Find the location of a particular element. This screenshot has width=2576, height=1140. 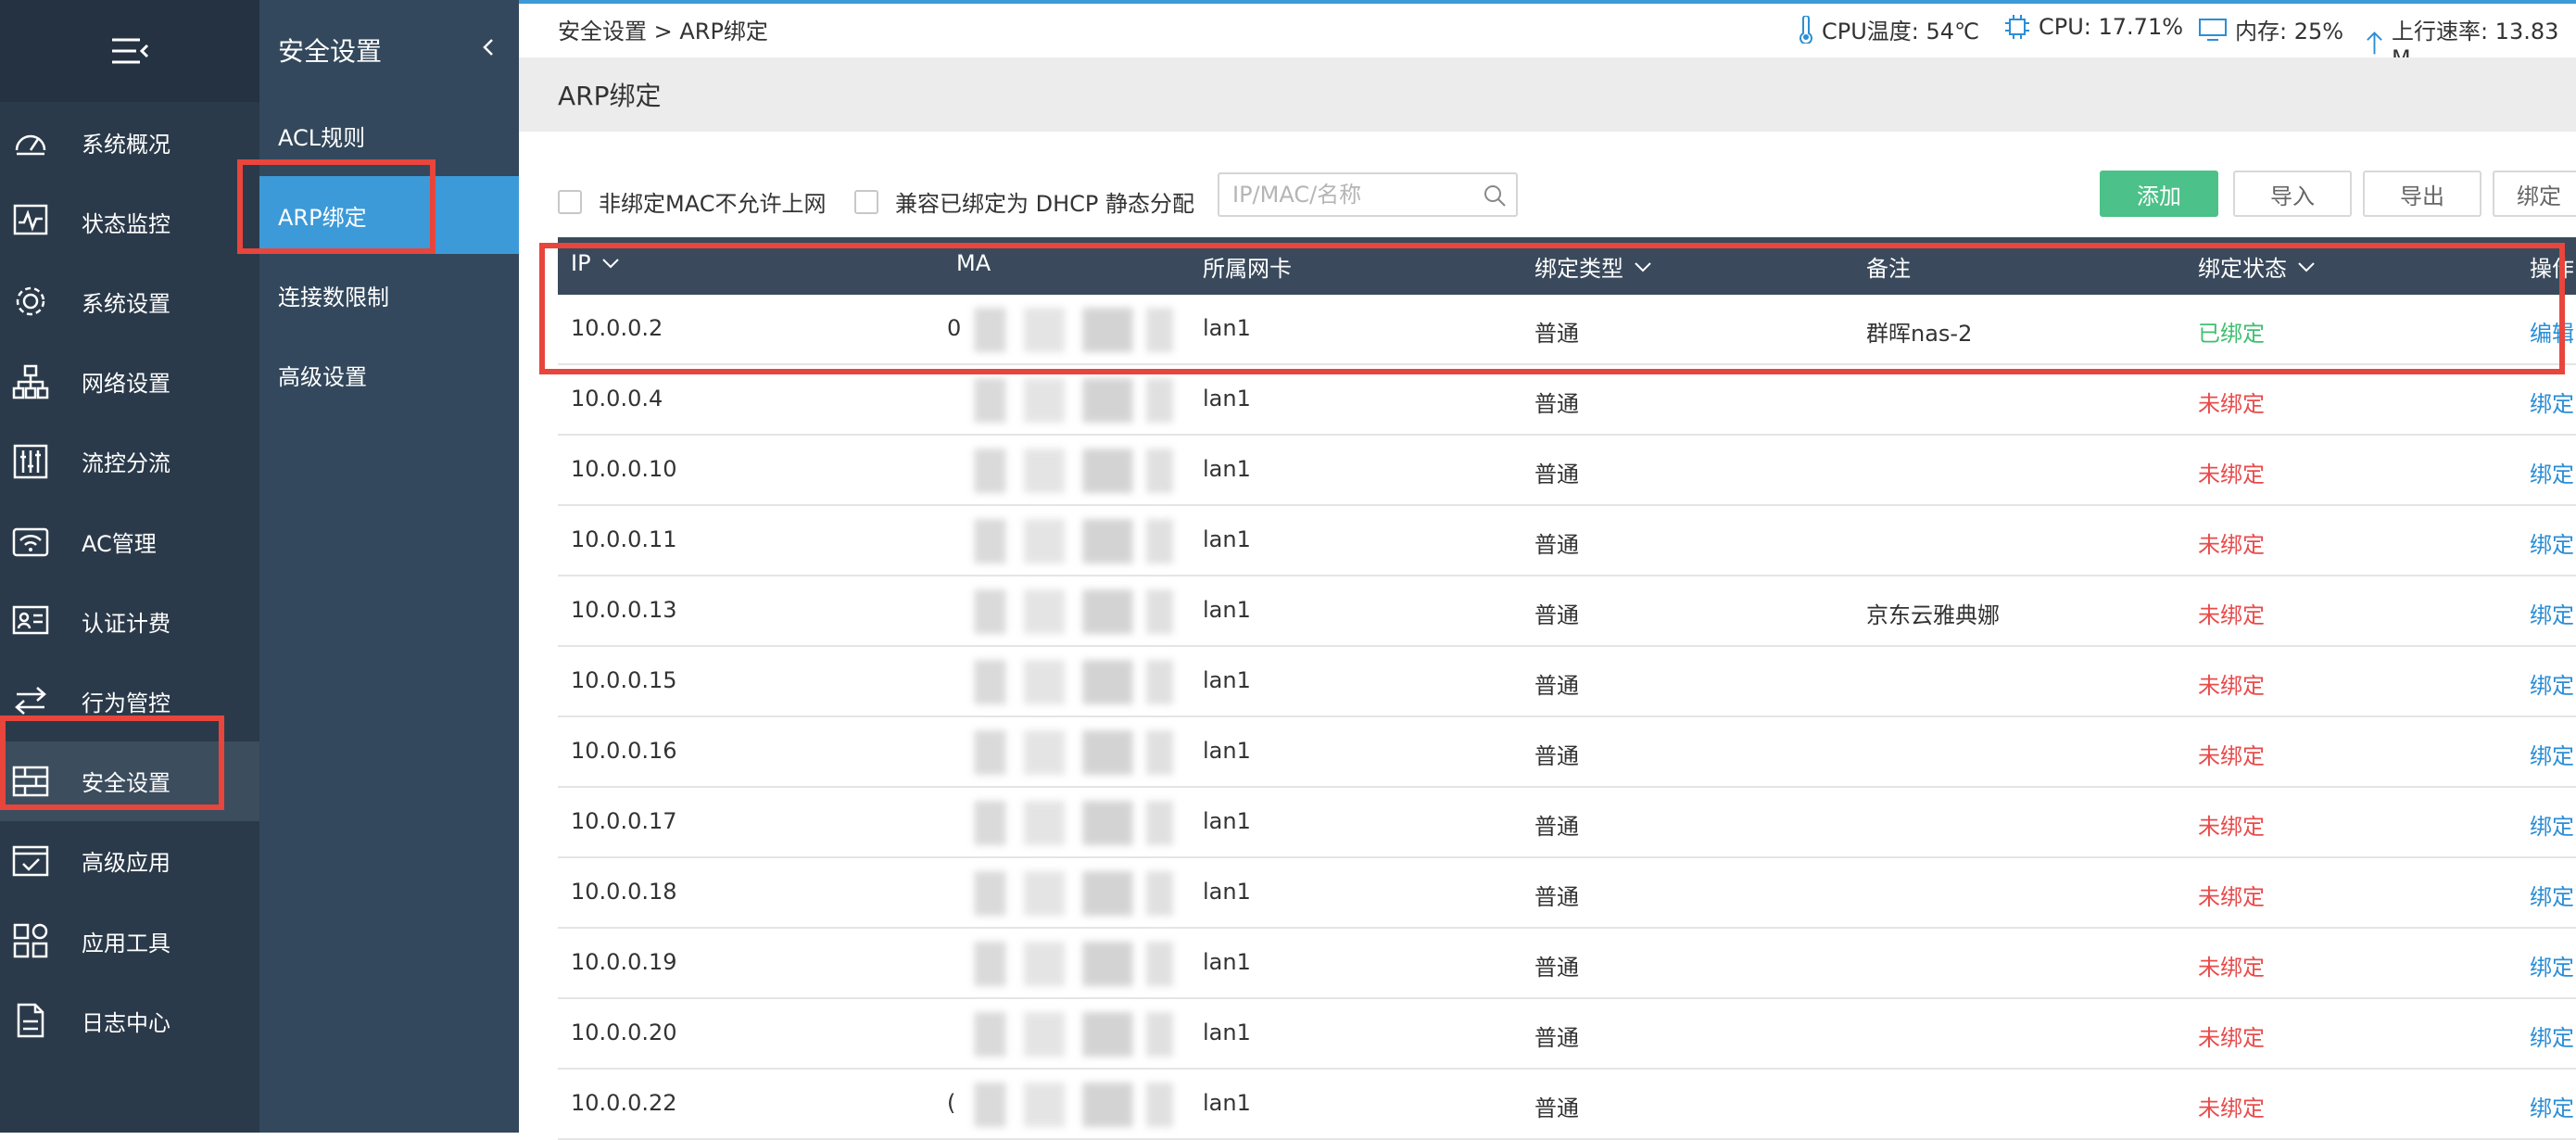

sidebar-item-2: 状态监控 is located at coordinates (130, 221).